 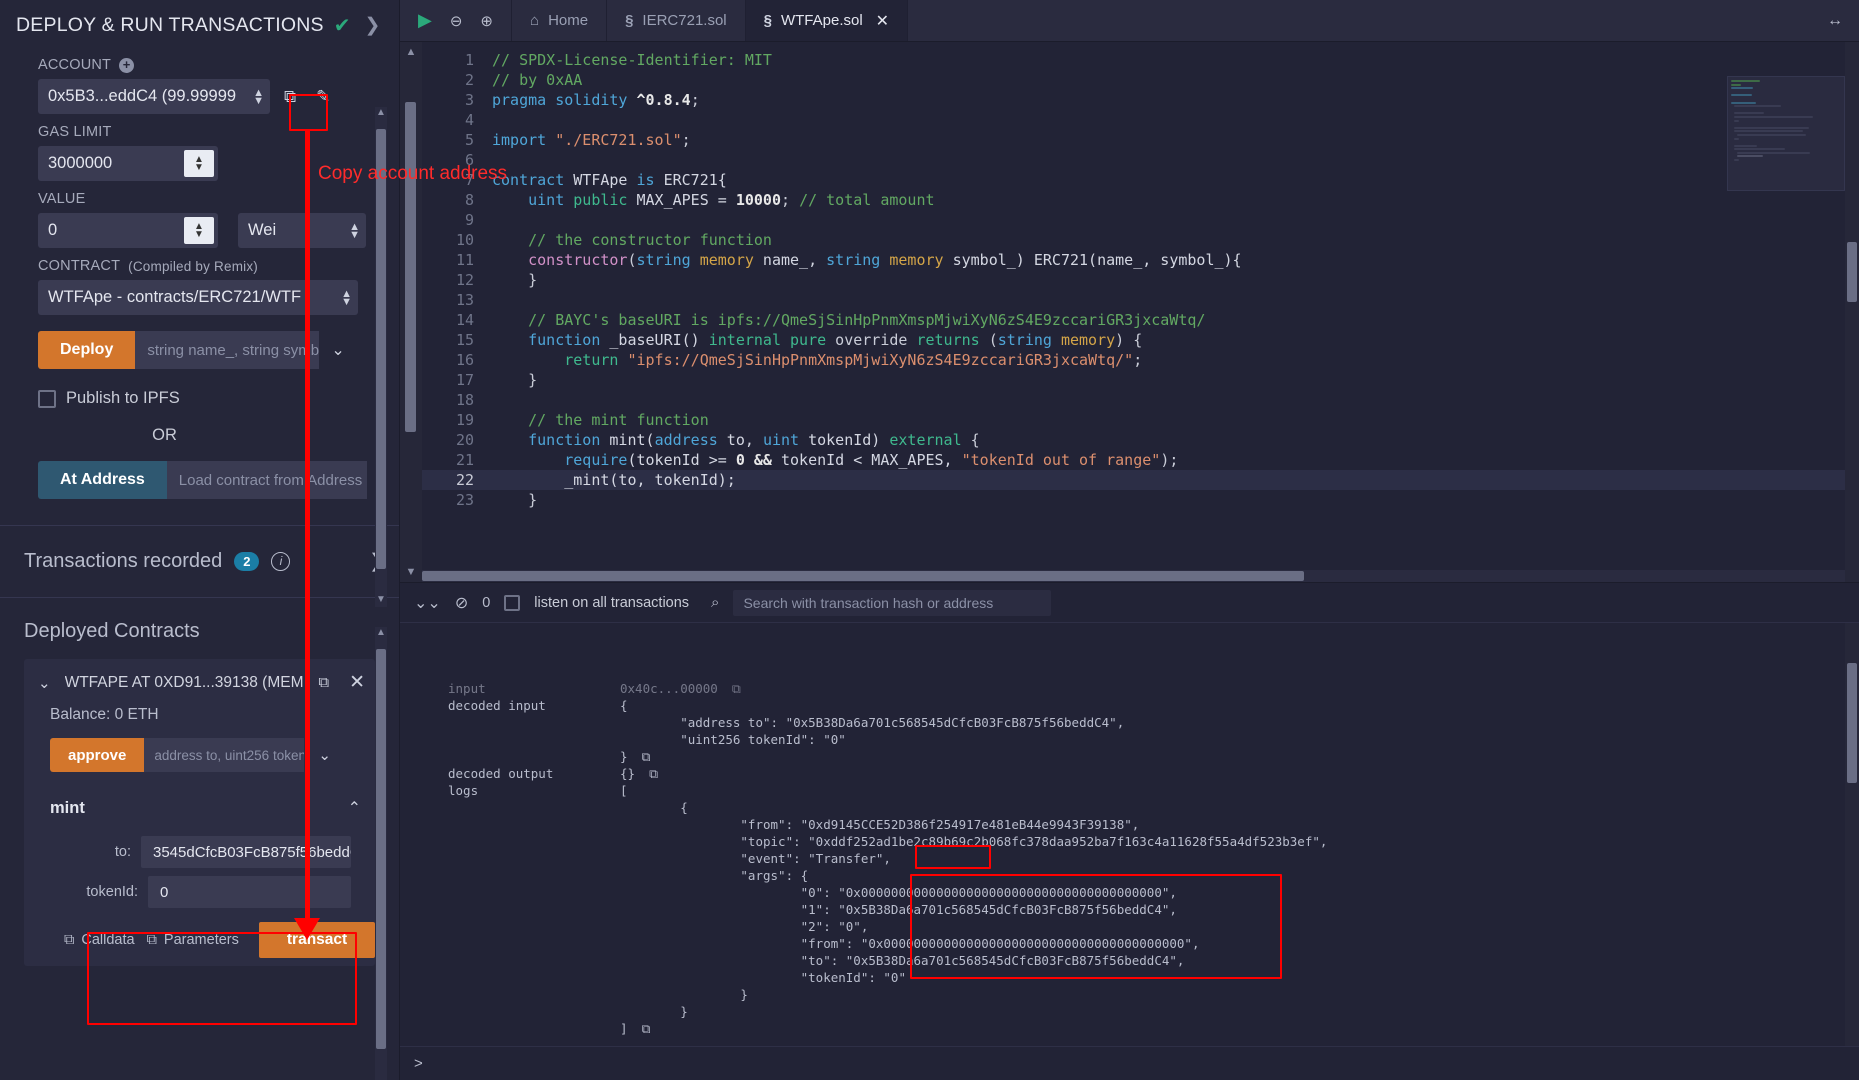 I want to click on editor-right-scrollbar, so click(x=1852, y=312).